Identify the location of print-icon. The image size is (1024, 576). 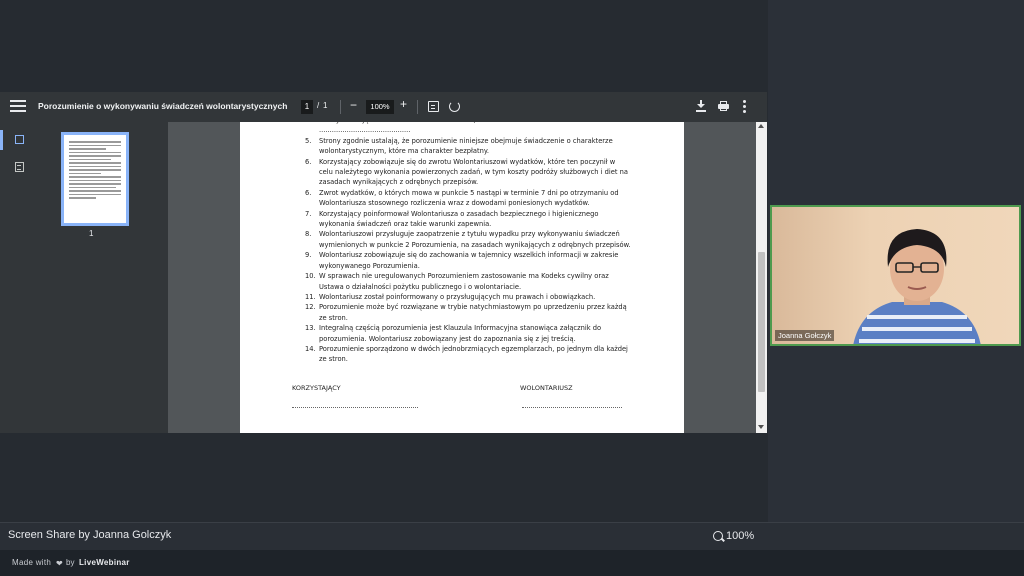
(723, 106).